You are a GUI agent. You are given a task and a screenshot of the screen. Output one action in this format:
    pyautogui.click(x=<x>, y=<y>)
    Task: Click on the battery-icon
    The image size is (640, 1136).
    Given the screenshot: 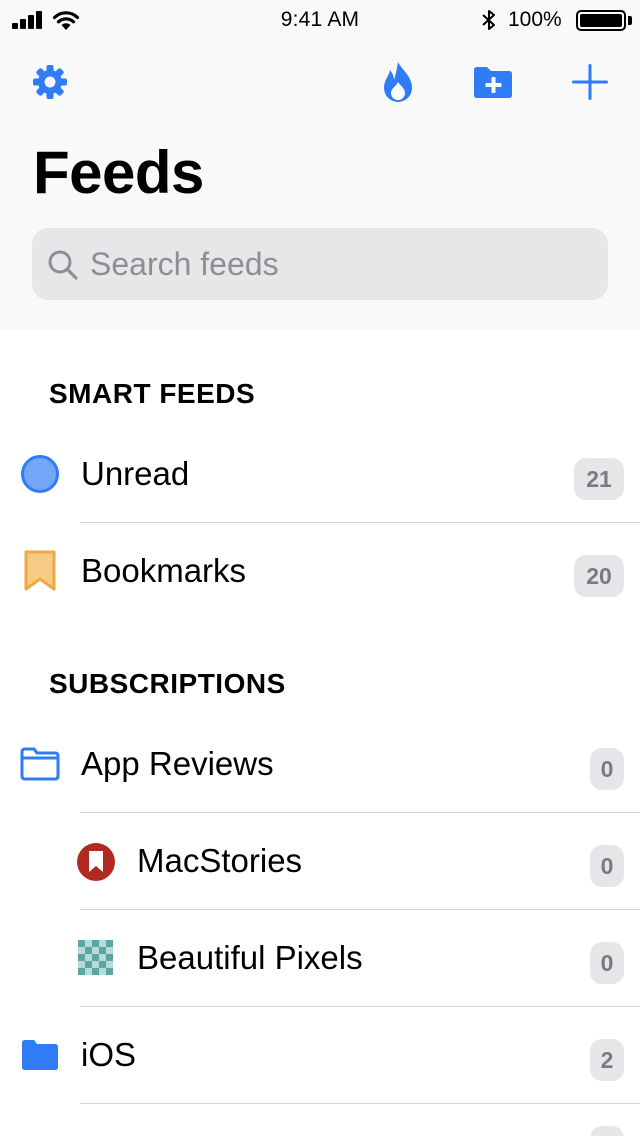 What is the action you would take?
    pyautogui.click(x=601, y=20)
    